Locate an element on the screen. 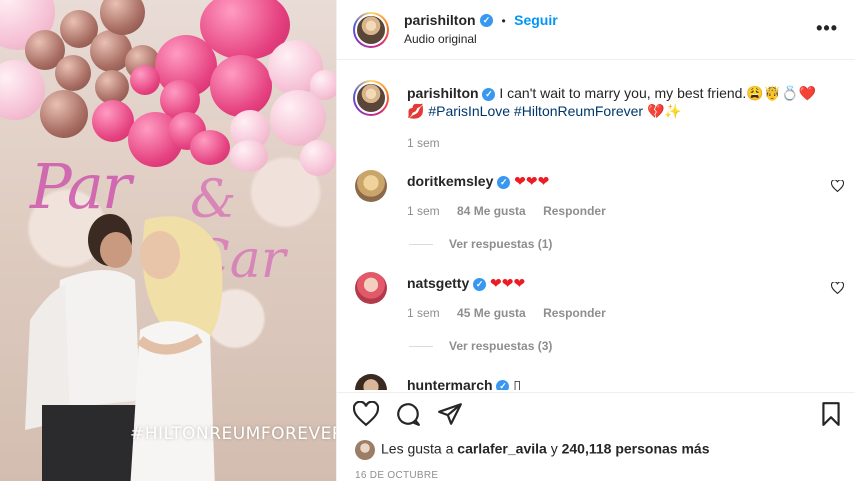 This screenshot has width=855, height=481. audio-label: Audio original is located at coordinates (440, 39).